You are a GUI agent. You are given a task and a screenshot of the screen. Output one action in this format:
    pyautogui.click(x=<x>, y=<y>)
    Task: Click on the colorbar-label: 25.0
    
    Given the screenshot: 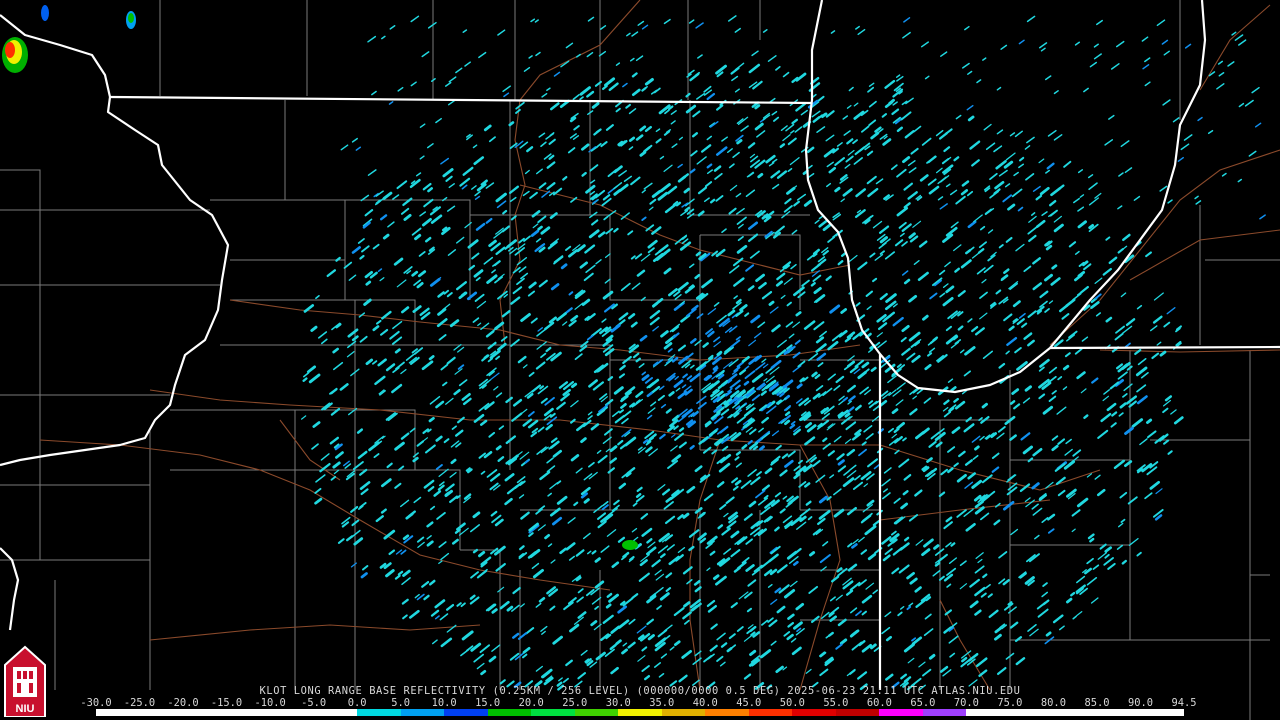 What is the action you would take?
    pyautogui.click(x=575, y=703)
    